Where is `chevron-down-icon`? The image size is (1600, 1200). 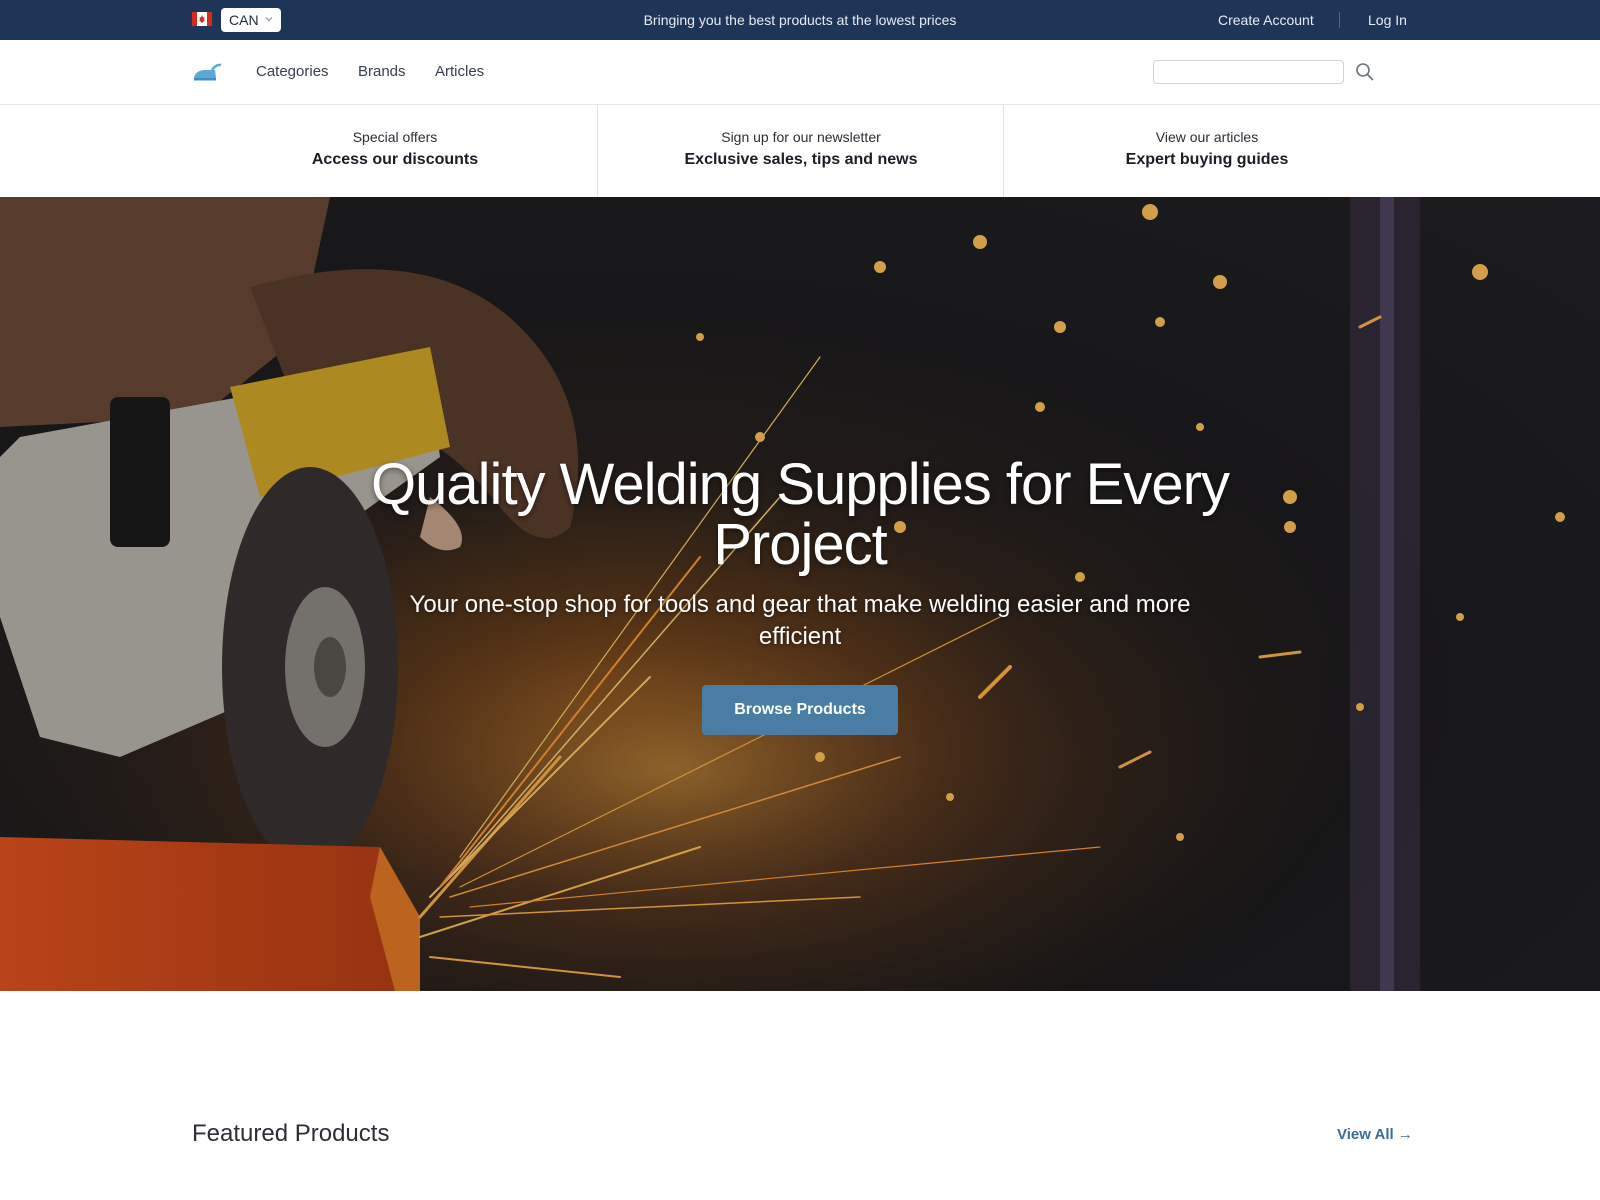
chevron-down-icon is located at coordinates (269, 19).